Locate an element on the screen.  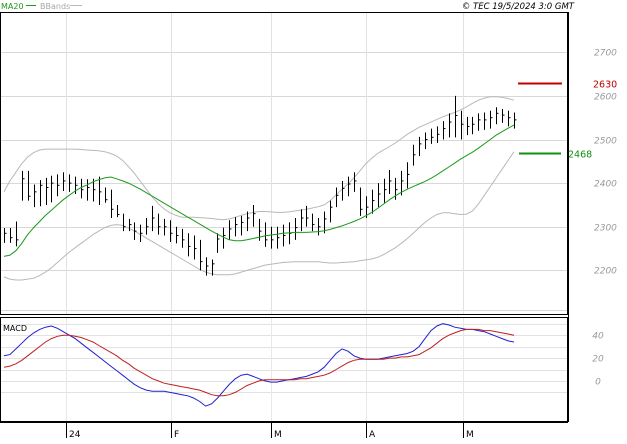
macd-y-tick-label: 20 is located at coordinates (598, 360).